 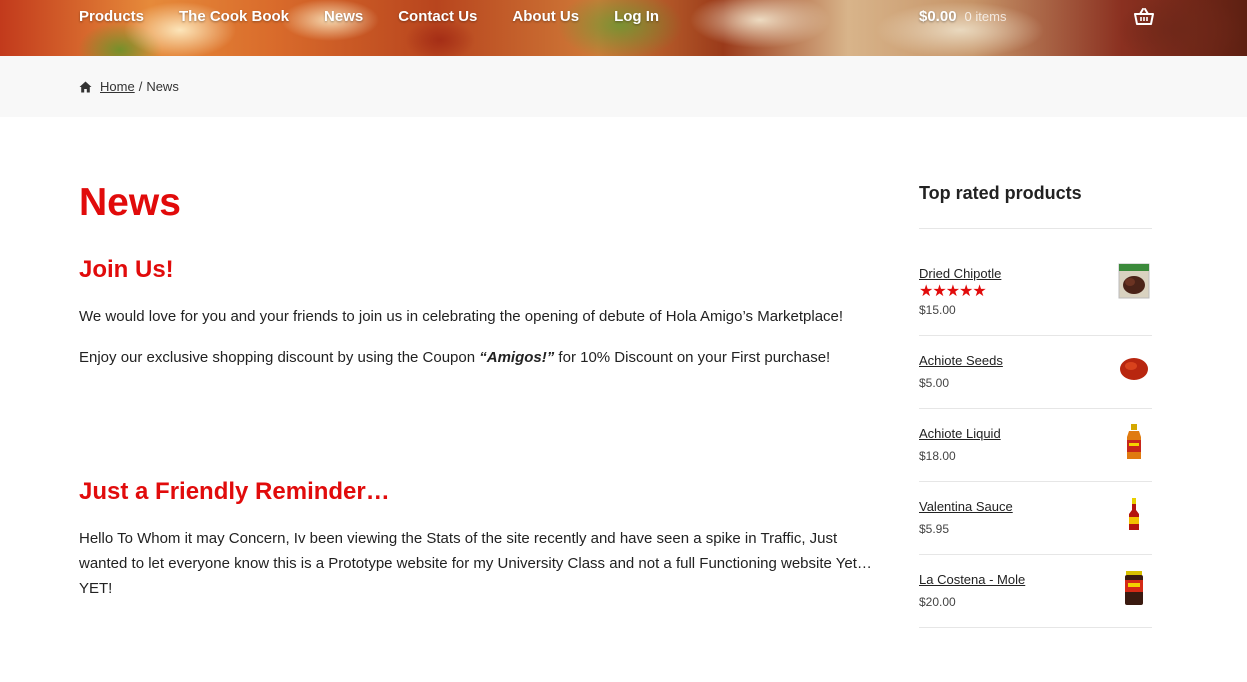 I want to click on dried-chipotle-thumbnail, so click(x=1134, y=281).